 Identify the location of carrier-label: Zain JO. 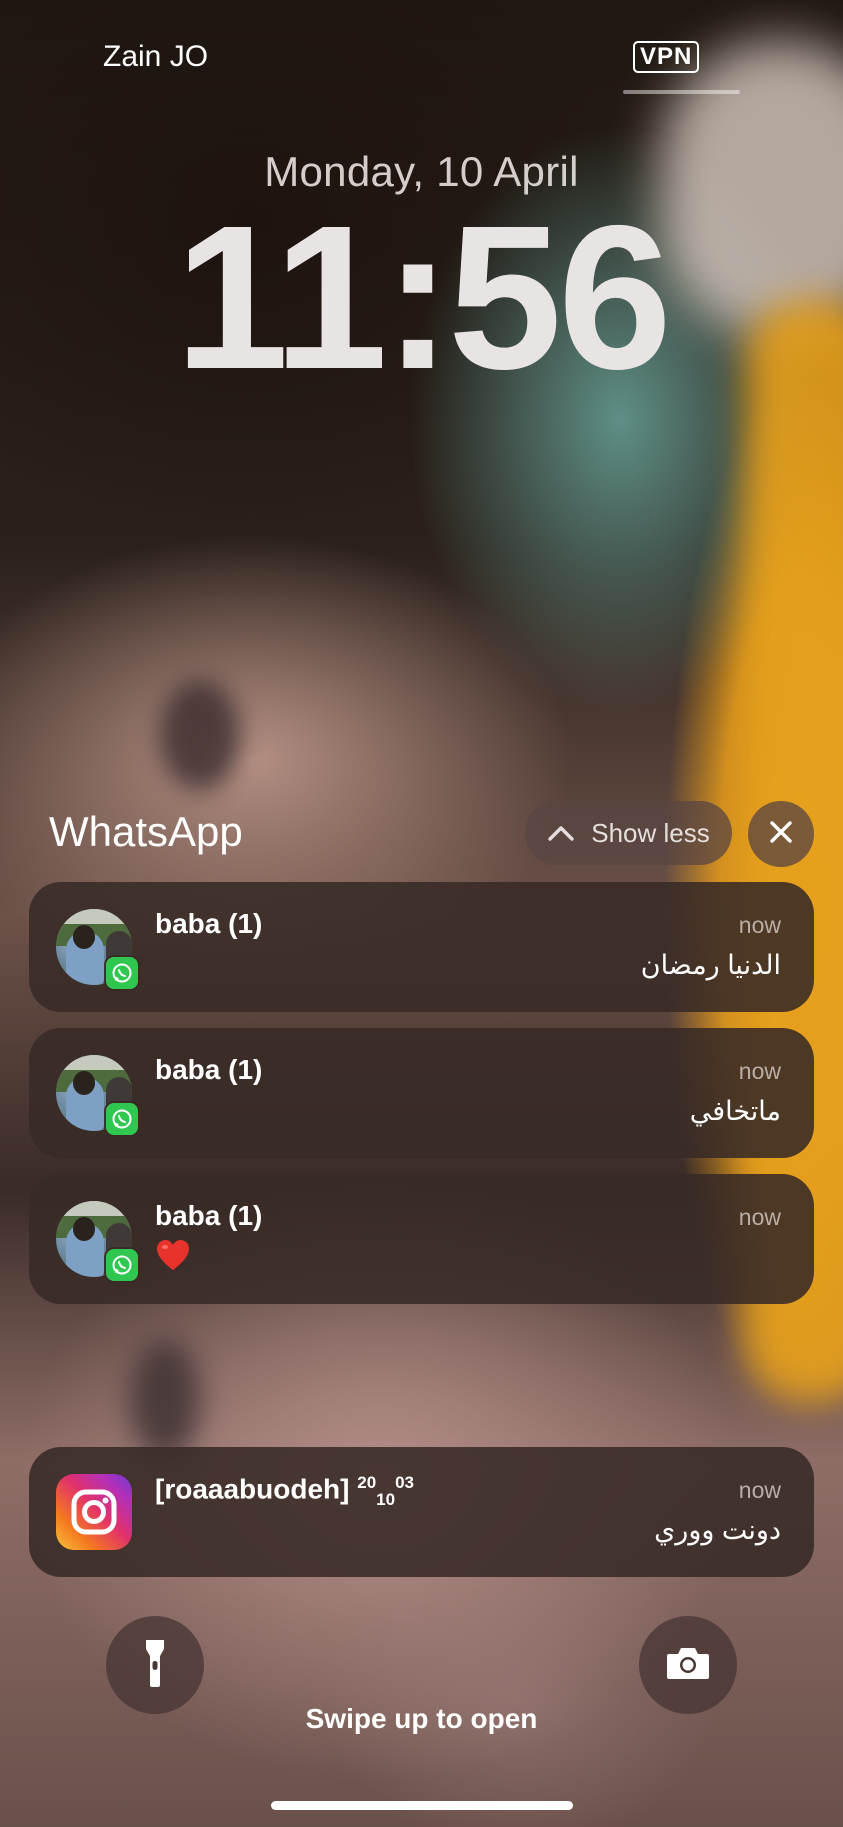
(156, 56).